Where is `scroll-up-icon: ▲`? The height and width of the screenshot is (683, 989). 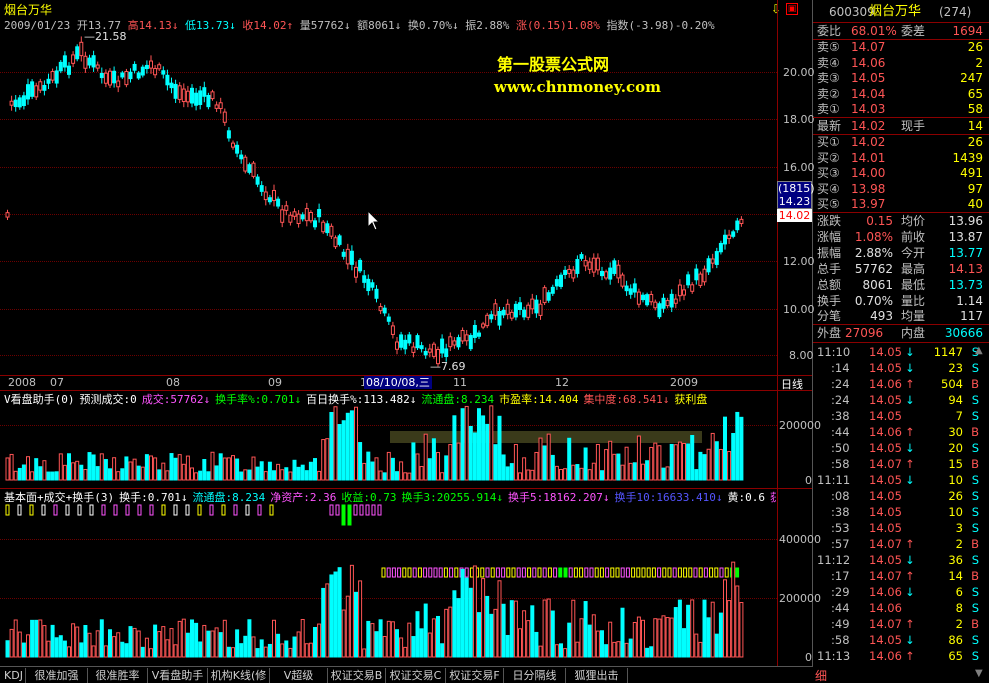
scroll-up-icon: ▲ is located at coordinates (979, 350).